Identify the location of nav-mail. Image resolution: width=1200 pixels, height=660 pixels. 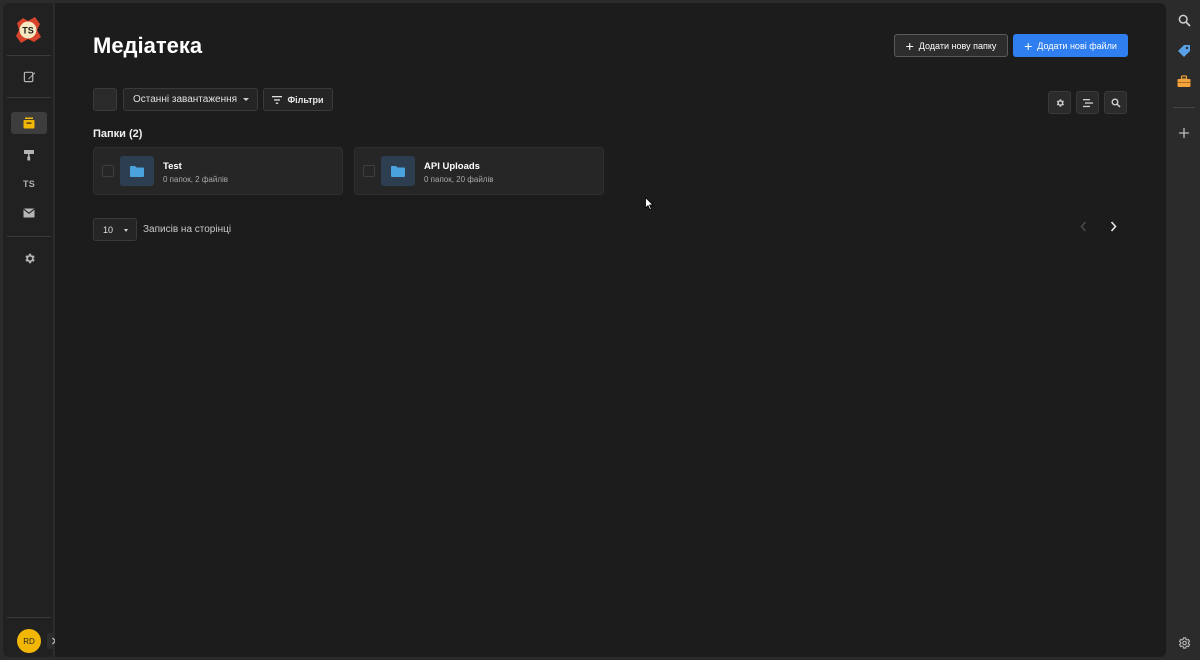
(29, 213).